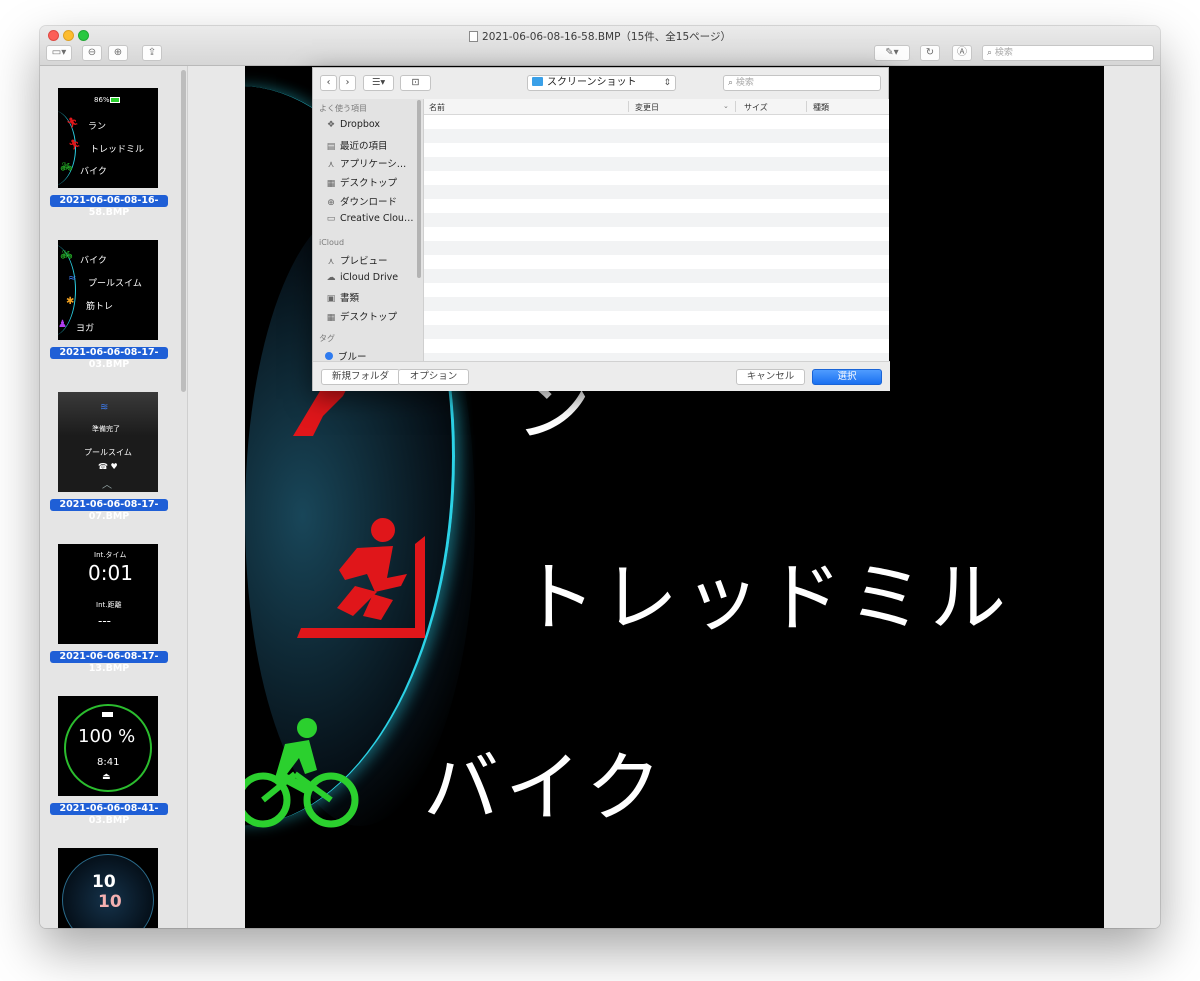 This screenshot has height=981, width=1200. Describe the element at coordinates (108, 138) in the screenshot. I see `thumbnail-1: 86% 🏃︎ ラン 🏃︎ トレッドミル 🚲︎ バイク` at that location.